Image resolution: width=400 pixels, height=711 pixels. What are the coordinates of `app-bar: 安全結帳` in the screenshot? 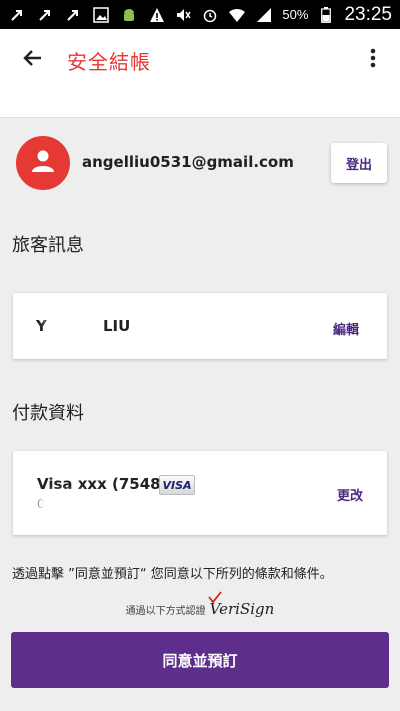 It's located at (200, 73).